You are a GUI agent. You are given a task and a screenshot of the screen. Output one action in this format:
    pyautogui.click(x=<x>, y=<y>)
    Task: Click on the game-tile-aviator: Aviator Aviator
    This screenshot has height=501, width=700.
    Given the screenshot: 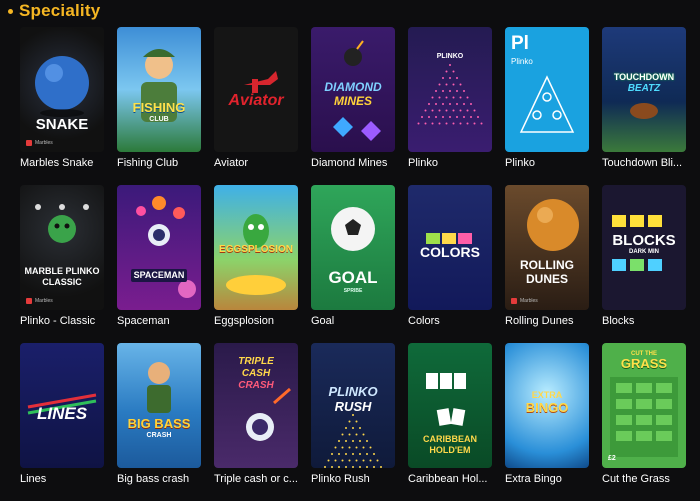 What is the action you would take?
    pyautogui.click(x=256, y=106)
    